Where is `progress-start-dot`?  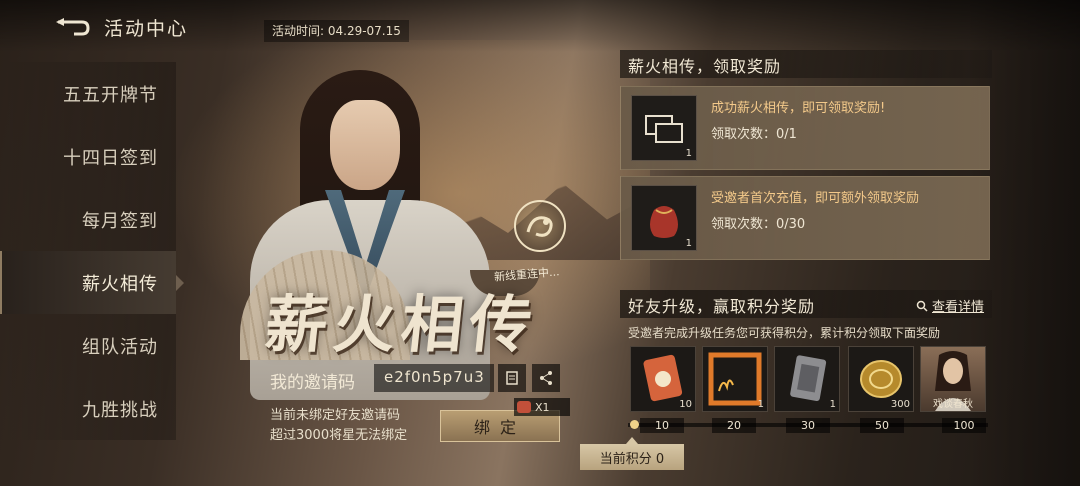
progress-start-dot is located at coordinates (634, 424).